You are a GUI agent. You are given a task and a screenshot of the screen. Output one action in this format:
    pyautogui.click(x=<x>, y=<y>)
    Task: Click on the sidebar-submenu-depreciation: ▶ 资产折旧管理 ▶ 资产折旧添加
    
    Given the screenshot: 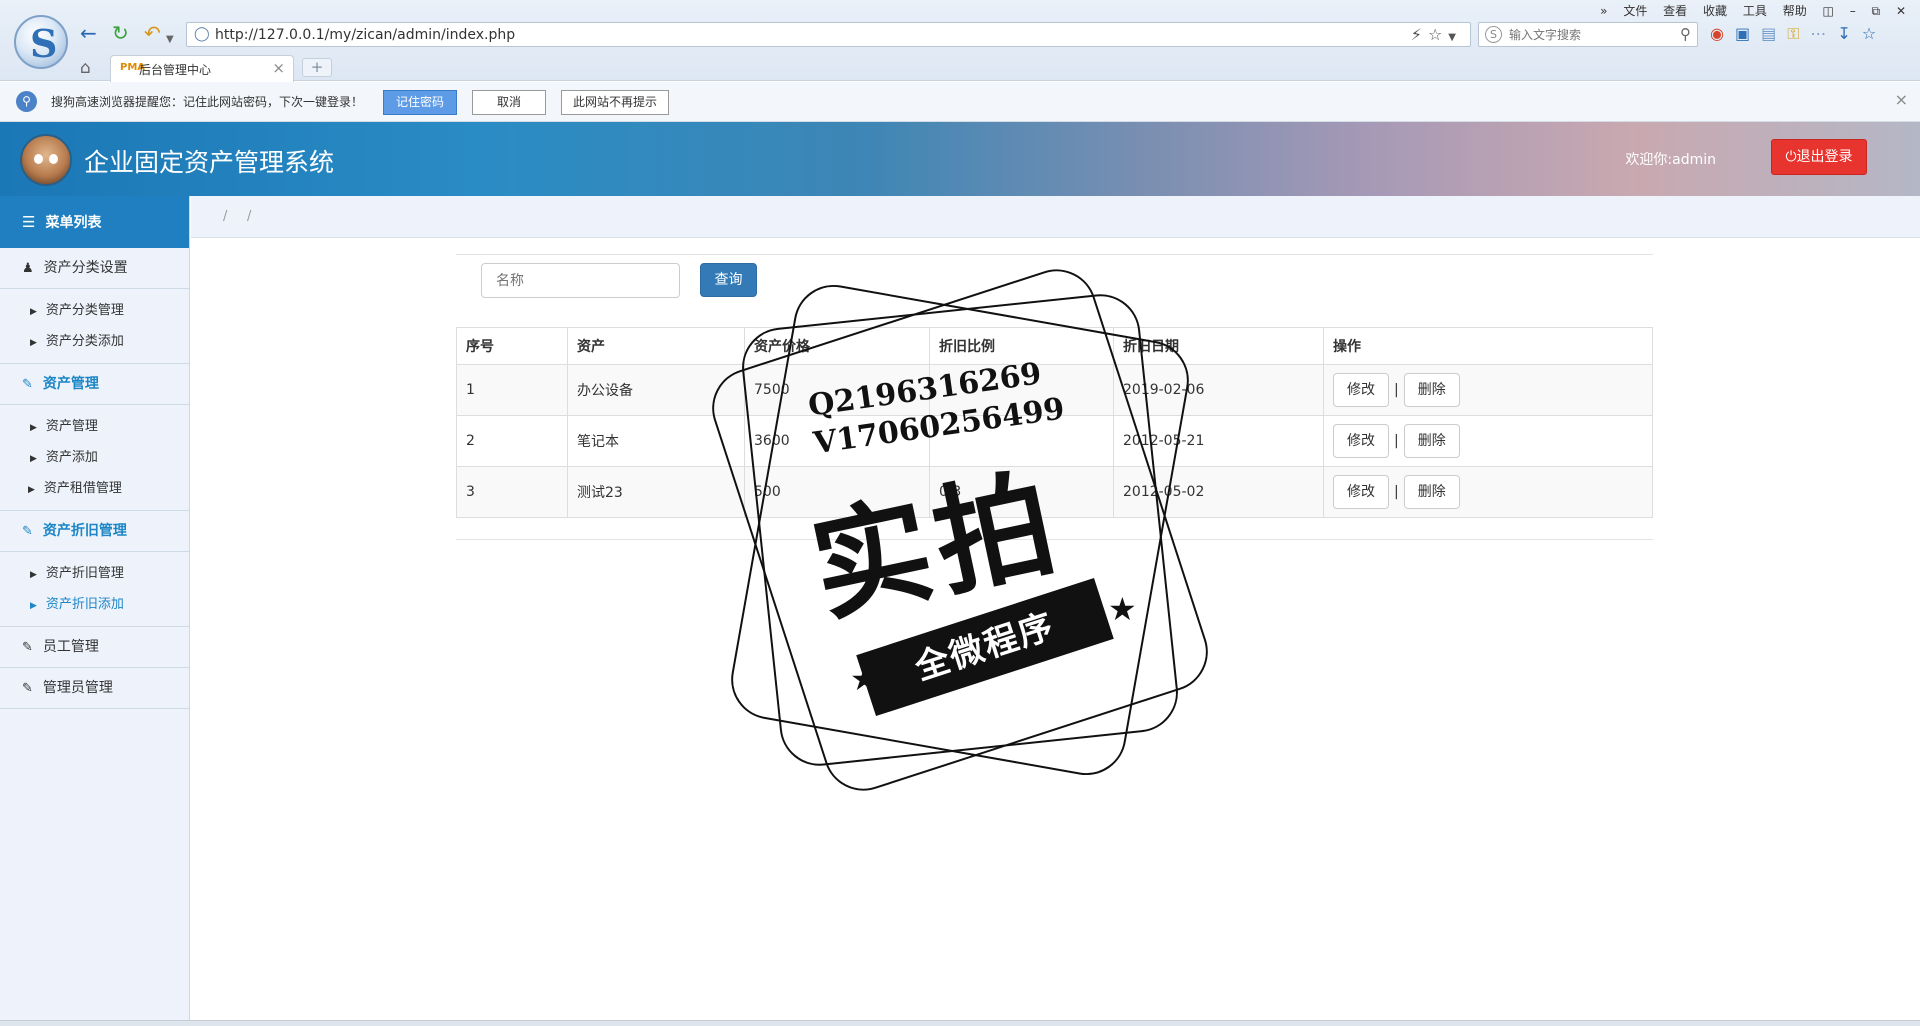 What is the action you would take?
    pyautogui.click(x=94, y=589)
    